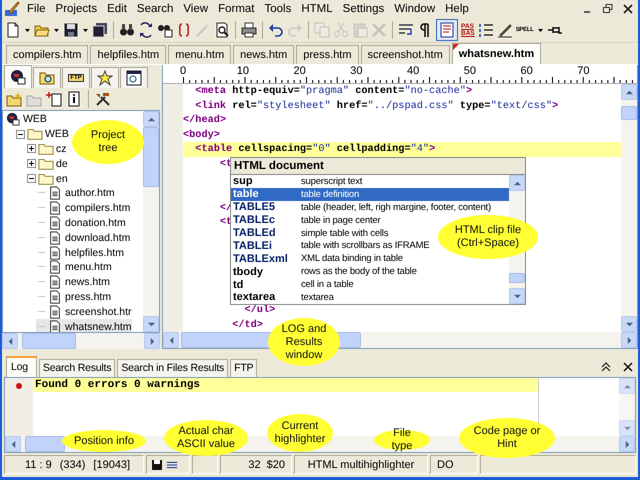 The image size is (640, 480). Describe the element at coordinates (111, 464) in the screenshot. I see `file-size: [19043]` at that location.